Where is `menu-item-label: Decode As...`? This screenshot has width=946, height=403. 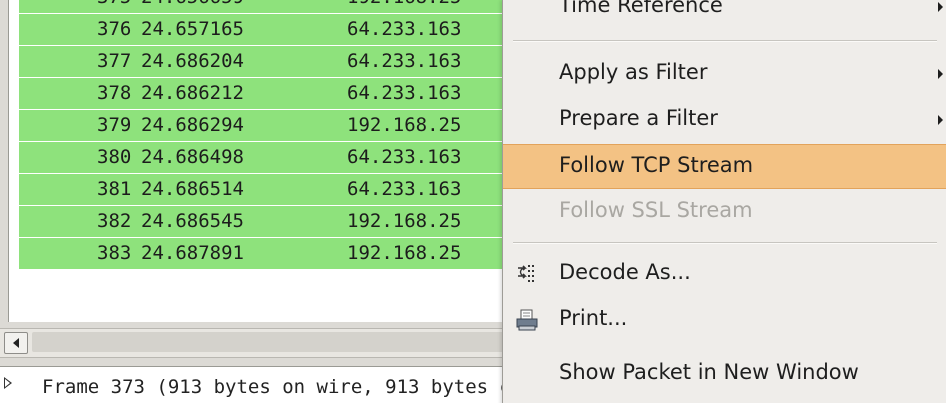
menu-item-label: Decode As... is located at coordinates (625, 272).